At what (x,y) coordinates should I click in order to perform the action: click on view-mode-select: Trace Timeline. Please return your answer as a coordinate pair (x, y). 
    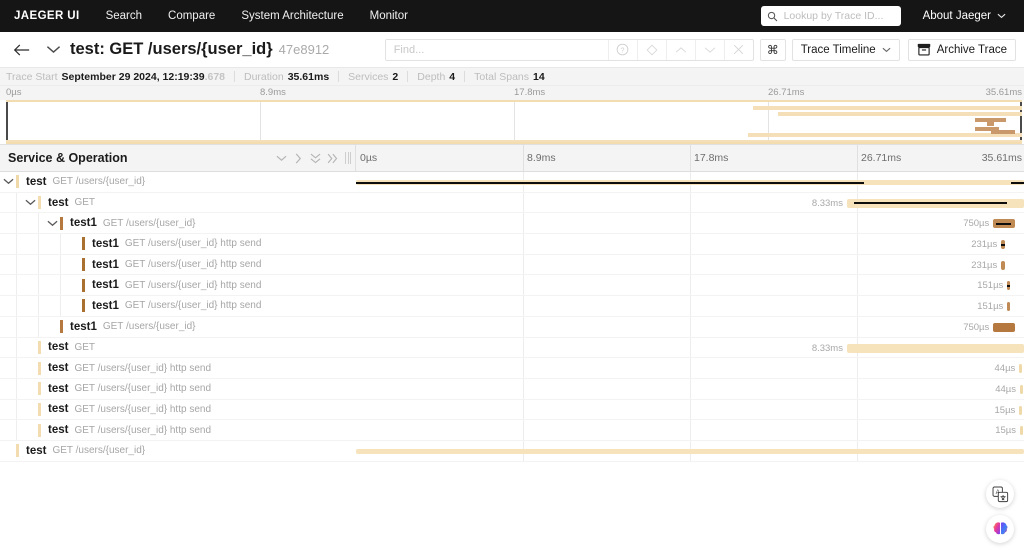
    Looking at the image, I should click on (845, 49).